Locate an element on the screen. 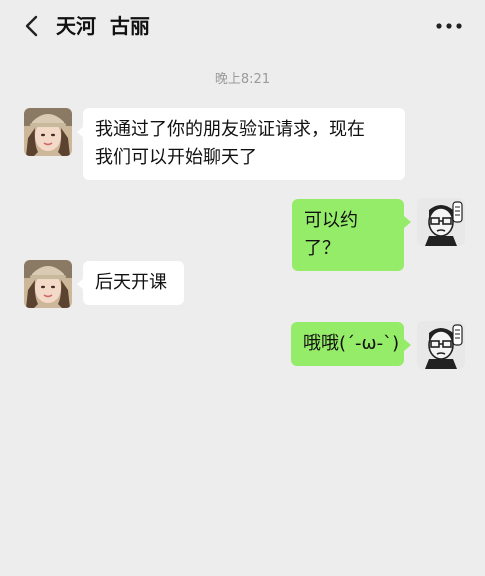 The width and height of the screenshot is (485, 576). outgoing-message-bubble: 哦哦(´-ω-`) is located at coordinates (347, 344).